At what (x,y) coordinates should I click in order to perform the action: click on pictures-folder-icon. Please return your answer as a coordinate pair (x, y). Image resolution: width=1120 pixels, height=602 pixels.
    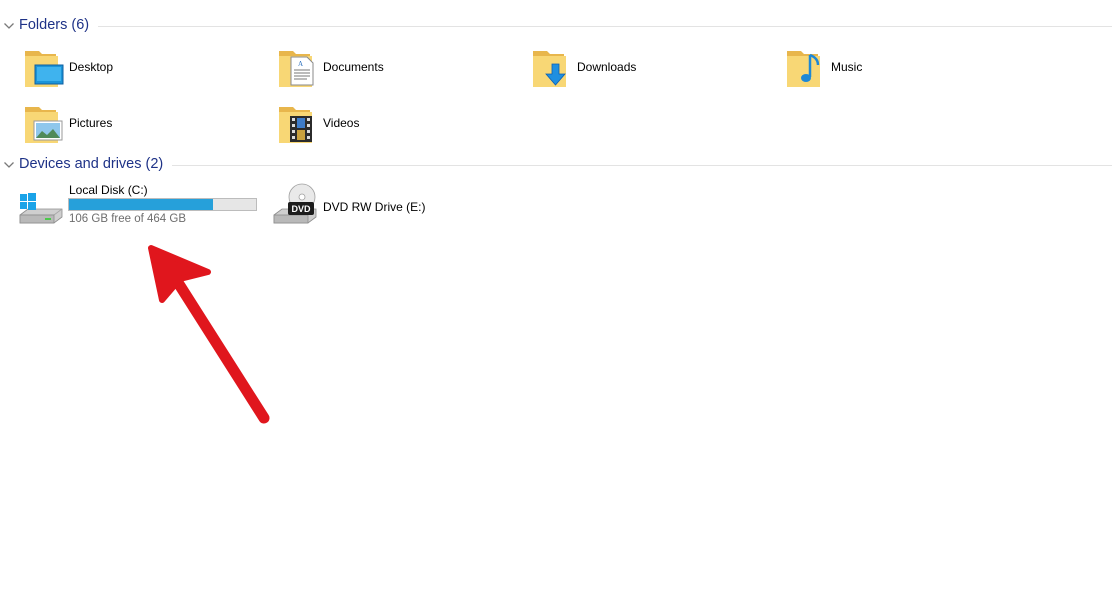
    Looking at the image, I should click on (44, 125).